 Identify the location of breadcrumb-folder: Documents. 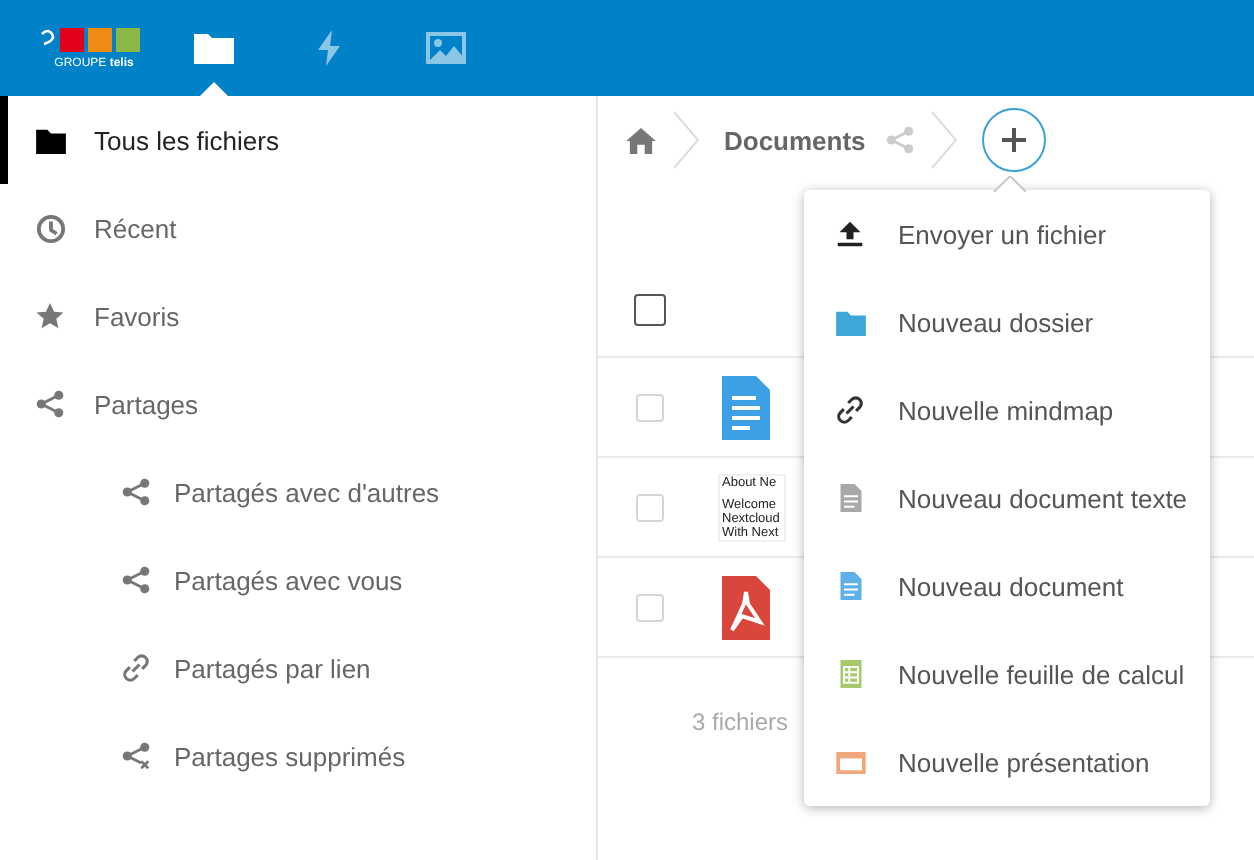
(801, 140).